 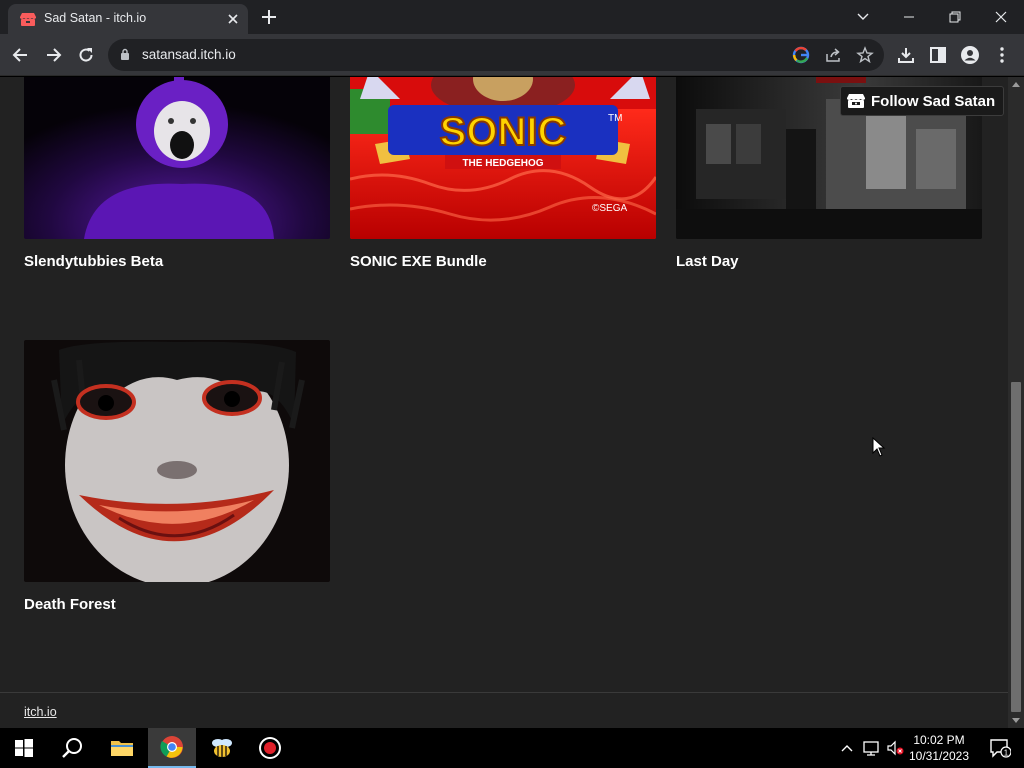 I want to click on chrome-taskbar-button, so click(x=172, y=748).